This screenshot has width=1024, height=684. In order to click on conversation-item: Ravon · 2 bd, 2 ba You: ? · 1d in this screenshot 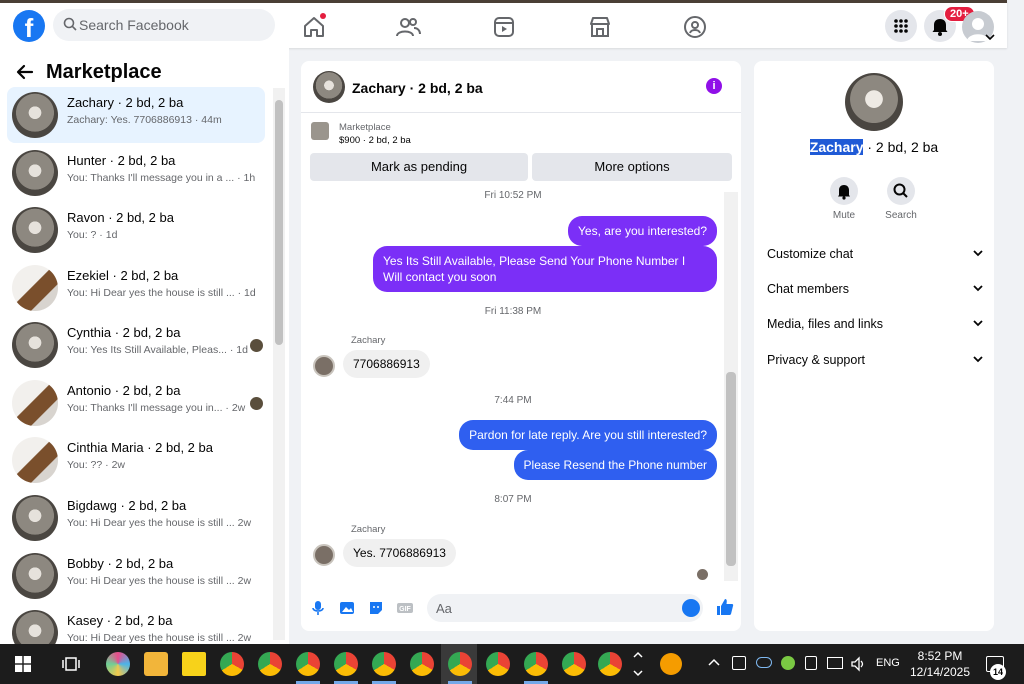, I will do `click(136, 230)`.